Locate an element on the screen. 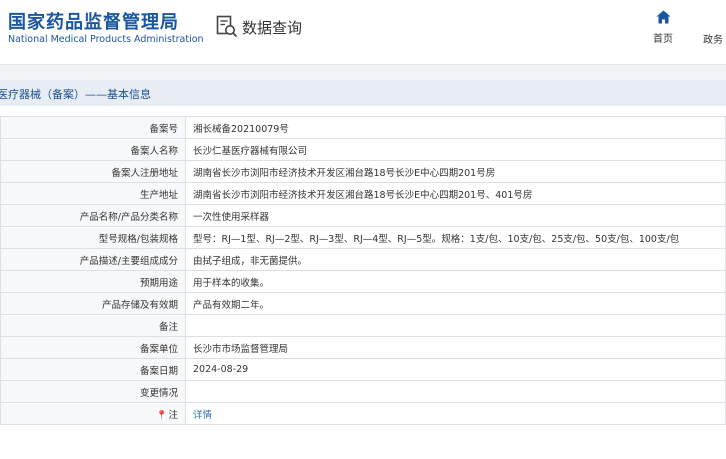 The width and height of the screenshot is (726, 459). row-label: 备案号 is located at coordinates (93, 127).